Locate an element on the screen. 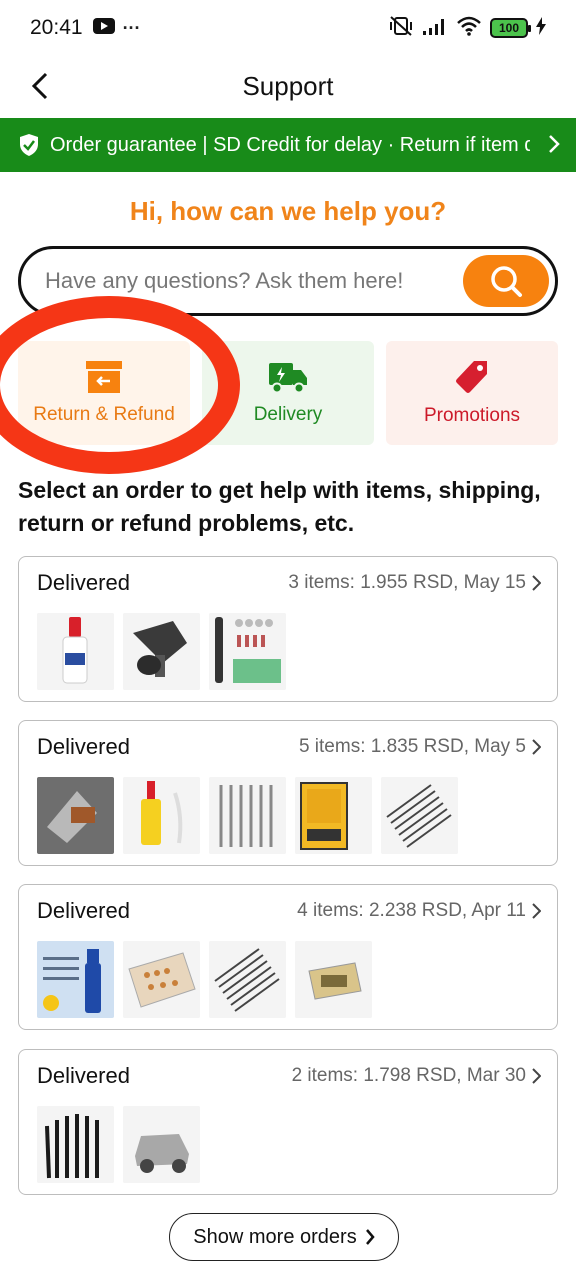  status-time: 20:41 is located at coordinates (56, 27).